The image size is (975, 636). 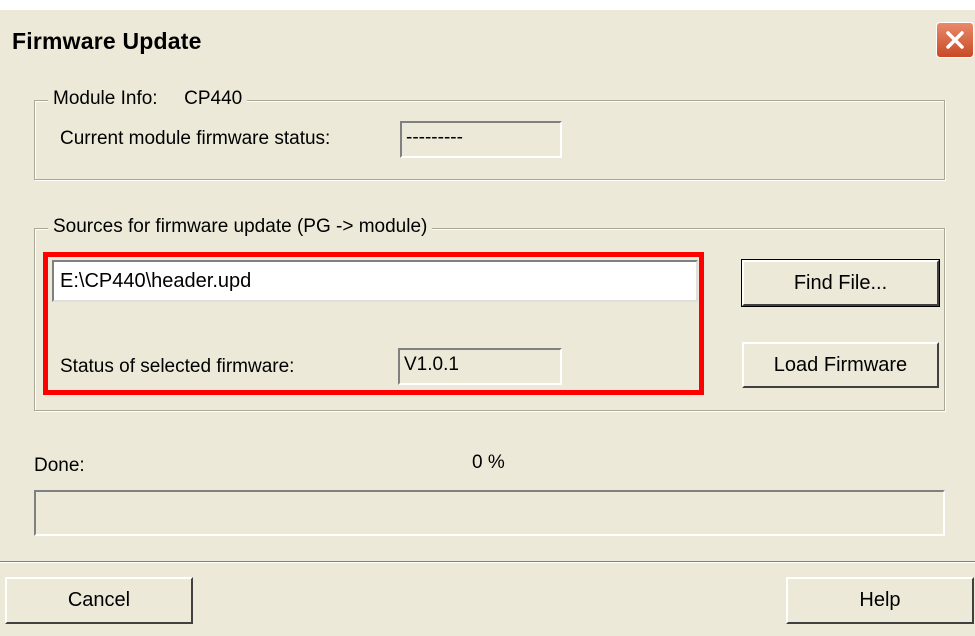 I want to click on load-firmware-button: Load Firmware, so click(x=840, y=365).